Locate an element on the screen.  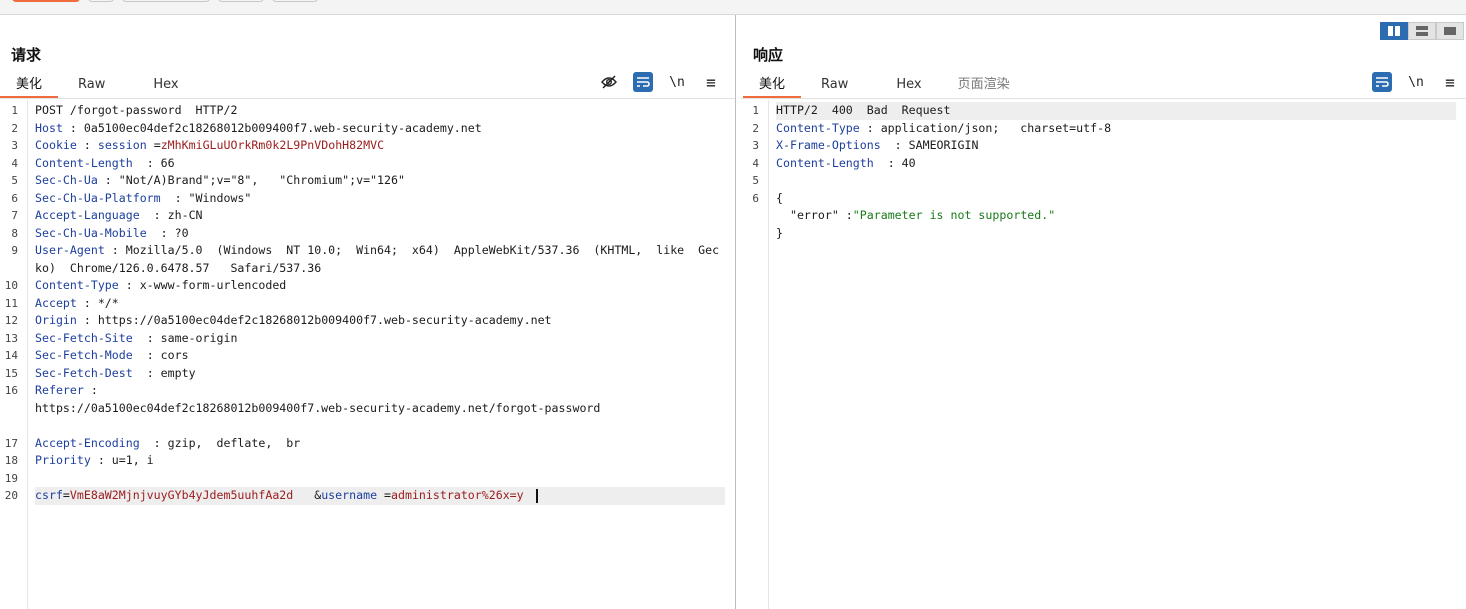
line-number: 8 is located at coordinates (14, 233).